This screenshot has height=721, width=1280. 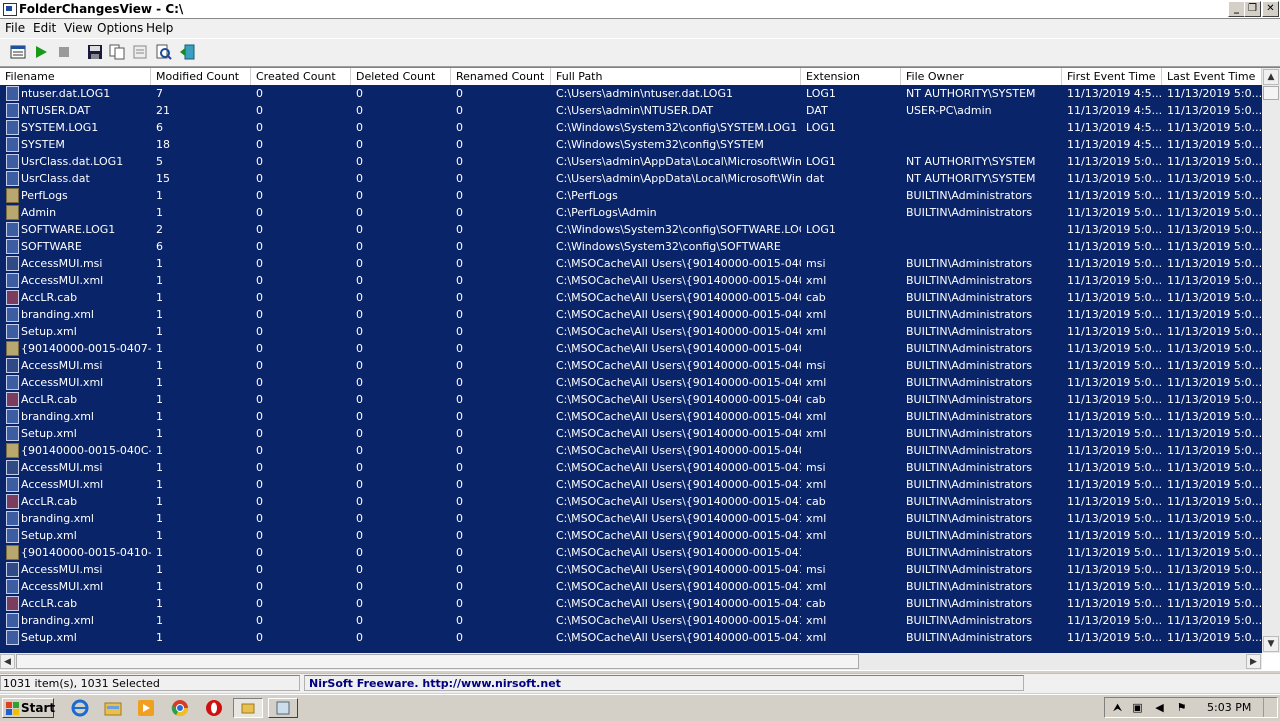 What do you see at coordinates (1270, 9) in the screenshot?
I see `close-button: ✕` at bounding box center [1270, 9].